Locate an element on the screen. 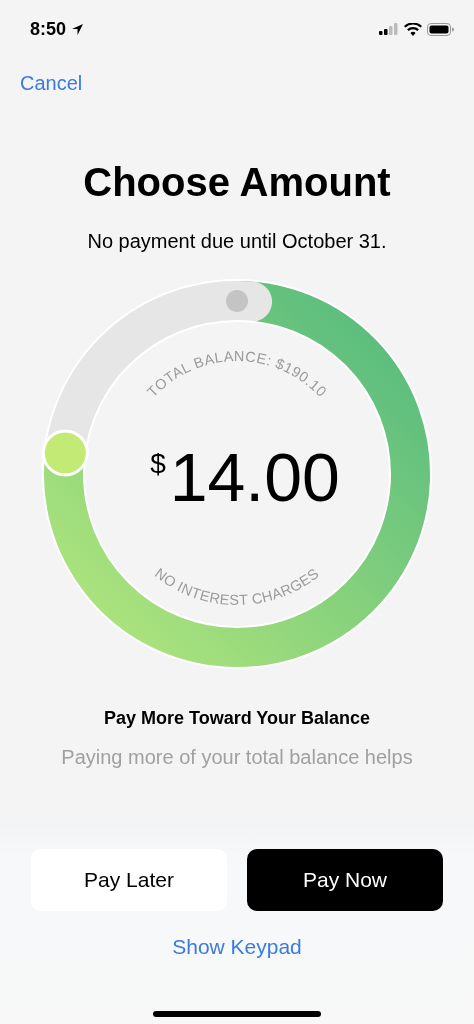 This screenshot has height=1024, width=474. wifi-icon is located at coordinates (413, 29).